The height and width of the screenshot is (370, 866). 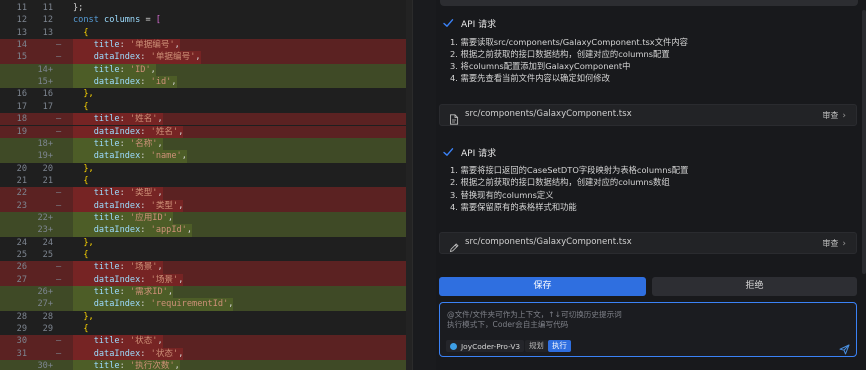 I want to click on code-text: dataIndex: '场景',, so click(x=128, y=280).